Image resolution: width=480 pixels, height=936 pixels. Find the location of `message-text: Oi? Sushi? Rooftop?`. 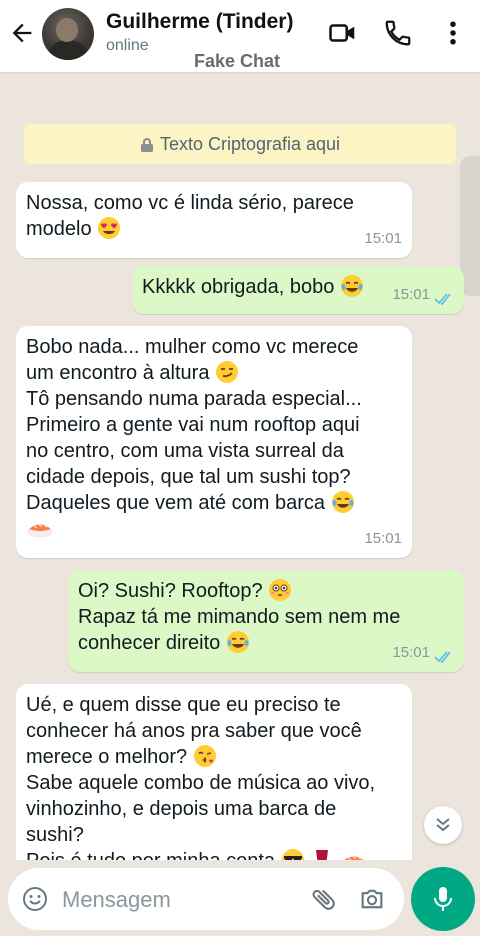

message-text: Oi? Sushi? Rooftop? is located at coordinates (170, 591).